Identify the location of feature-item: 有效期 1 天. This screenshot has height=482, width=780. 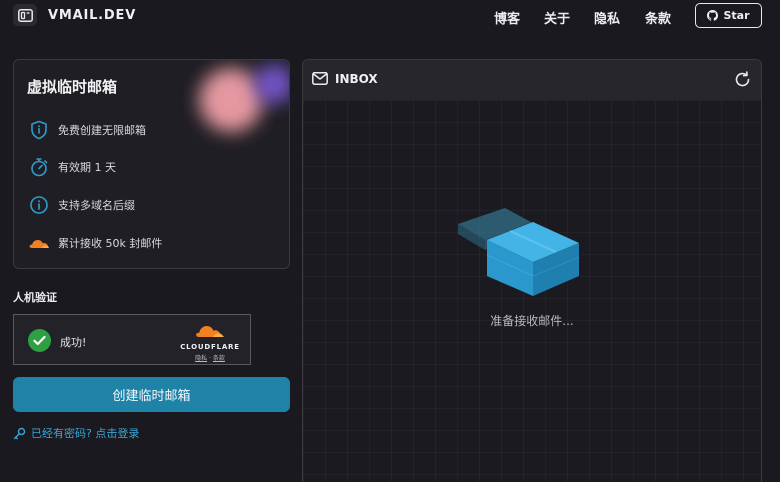
(72, 167).